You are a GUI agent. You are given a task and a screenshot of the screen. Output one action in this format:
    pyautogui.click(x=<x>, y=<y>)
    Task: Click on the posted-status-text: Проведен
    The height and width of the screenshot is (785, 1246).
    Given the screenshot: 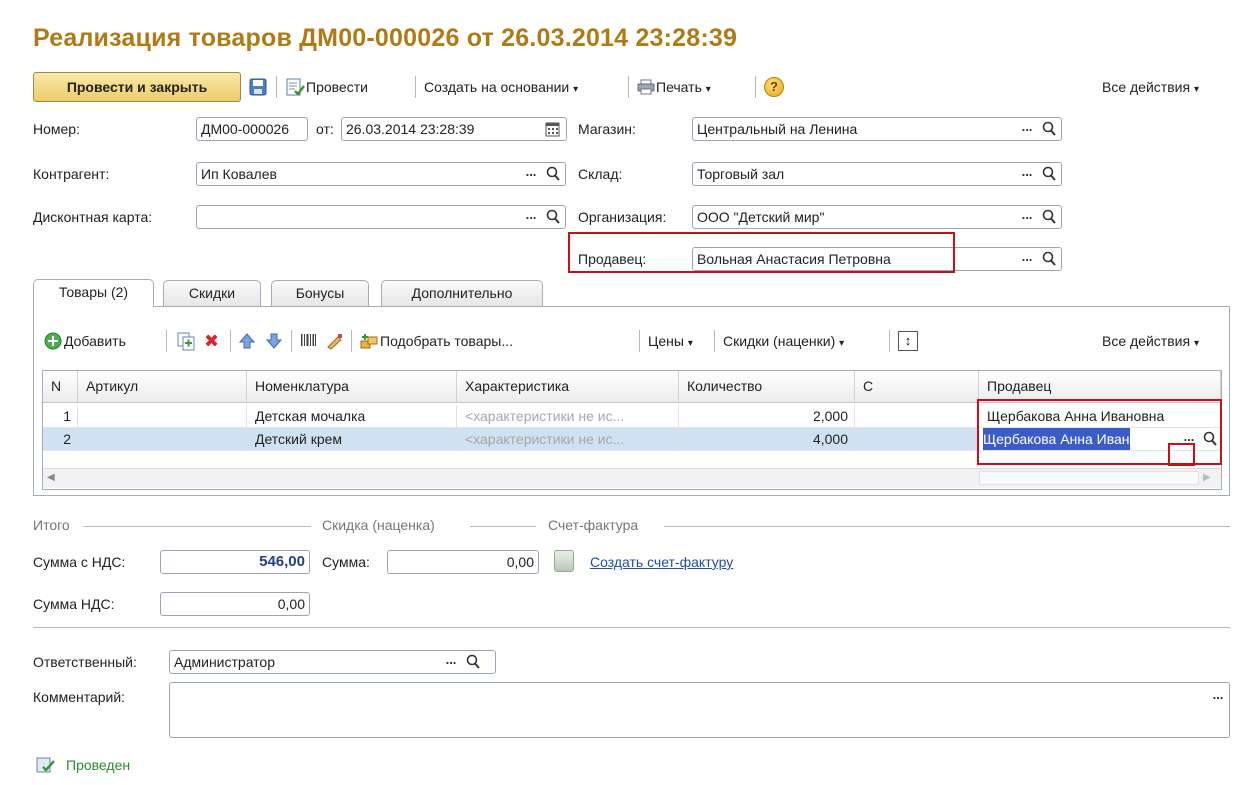 What is the action you would take?
    pyautogui.click(x=98, y=765)
    